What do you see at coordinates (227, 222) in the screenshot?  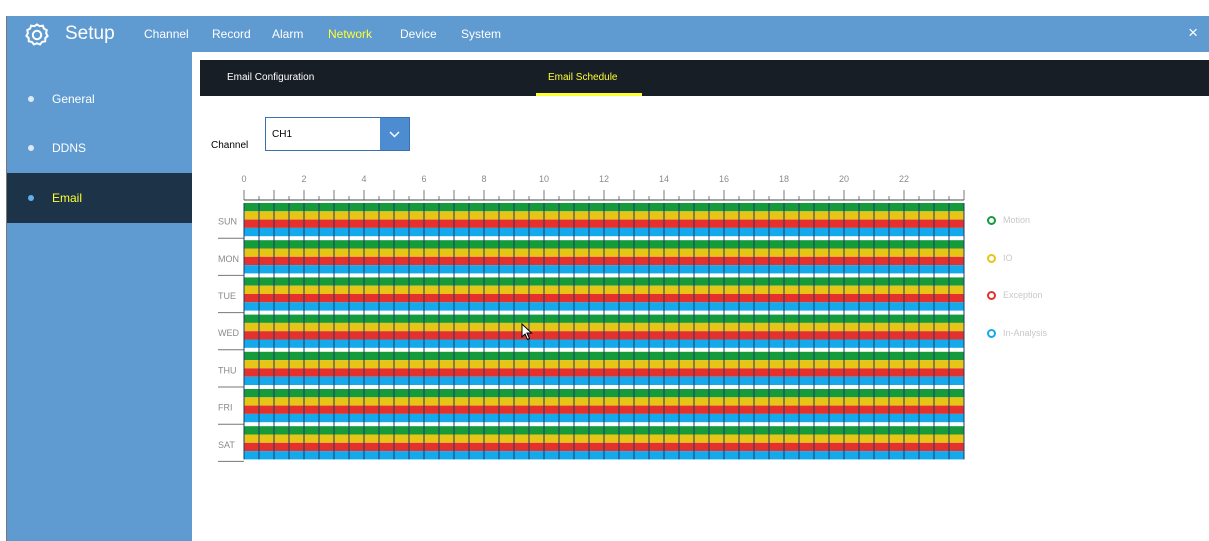 I see `day-label: SUN` at bounding box center [227, 222].